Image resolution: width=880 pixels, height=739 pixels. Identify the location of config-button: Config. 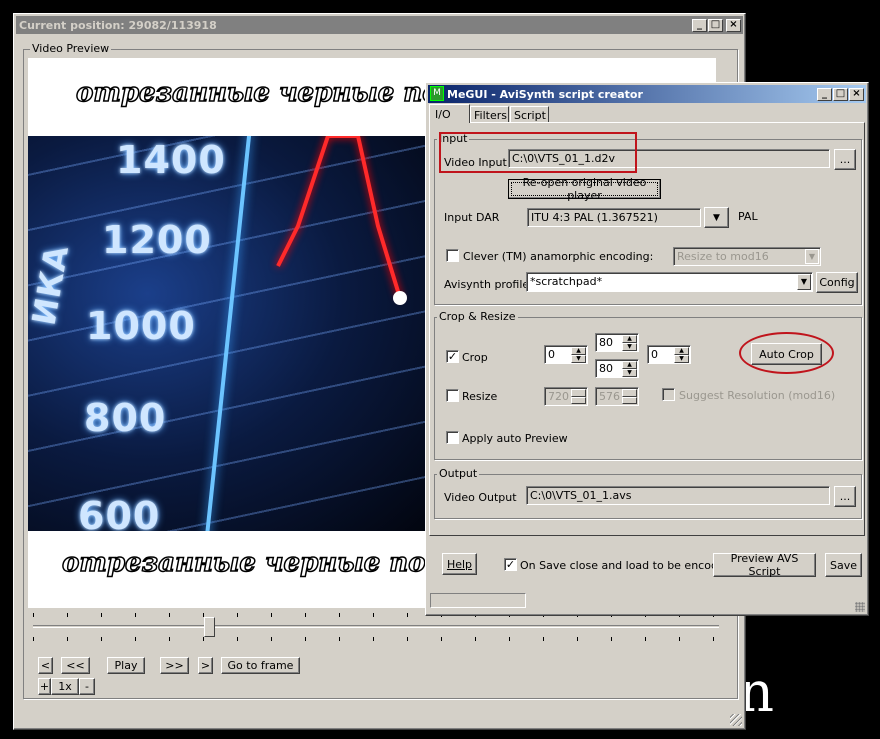
(837, 282).